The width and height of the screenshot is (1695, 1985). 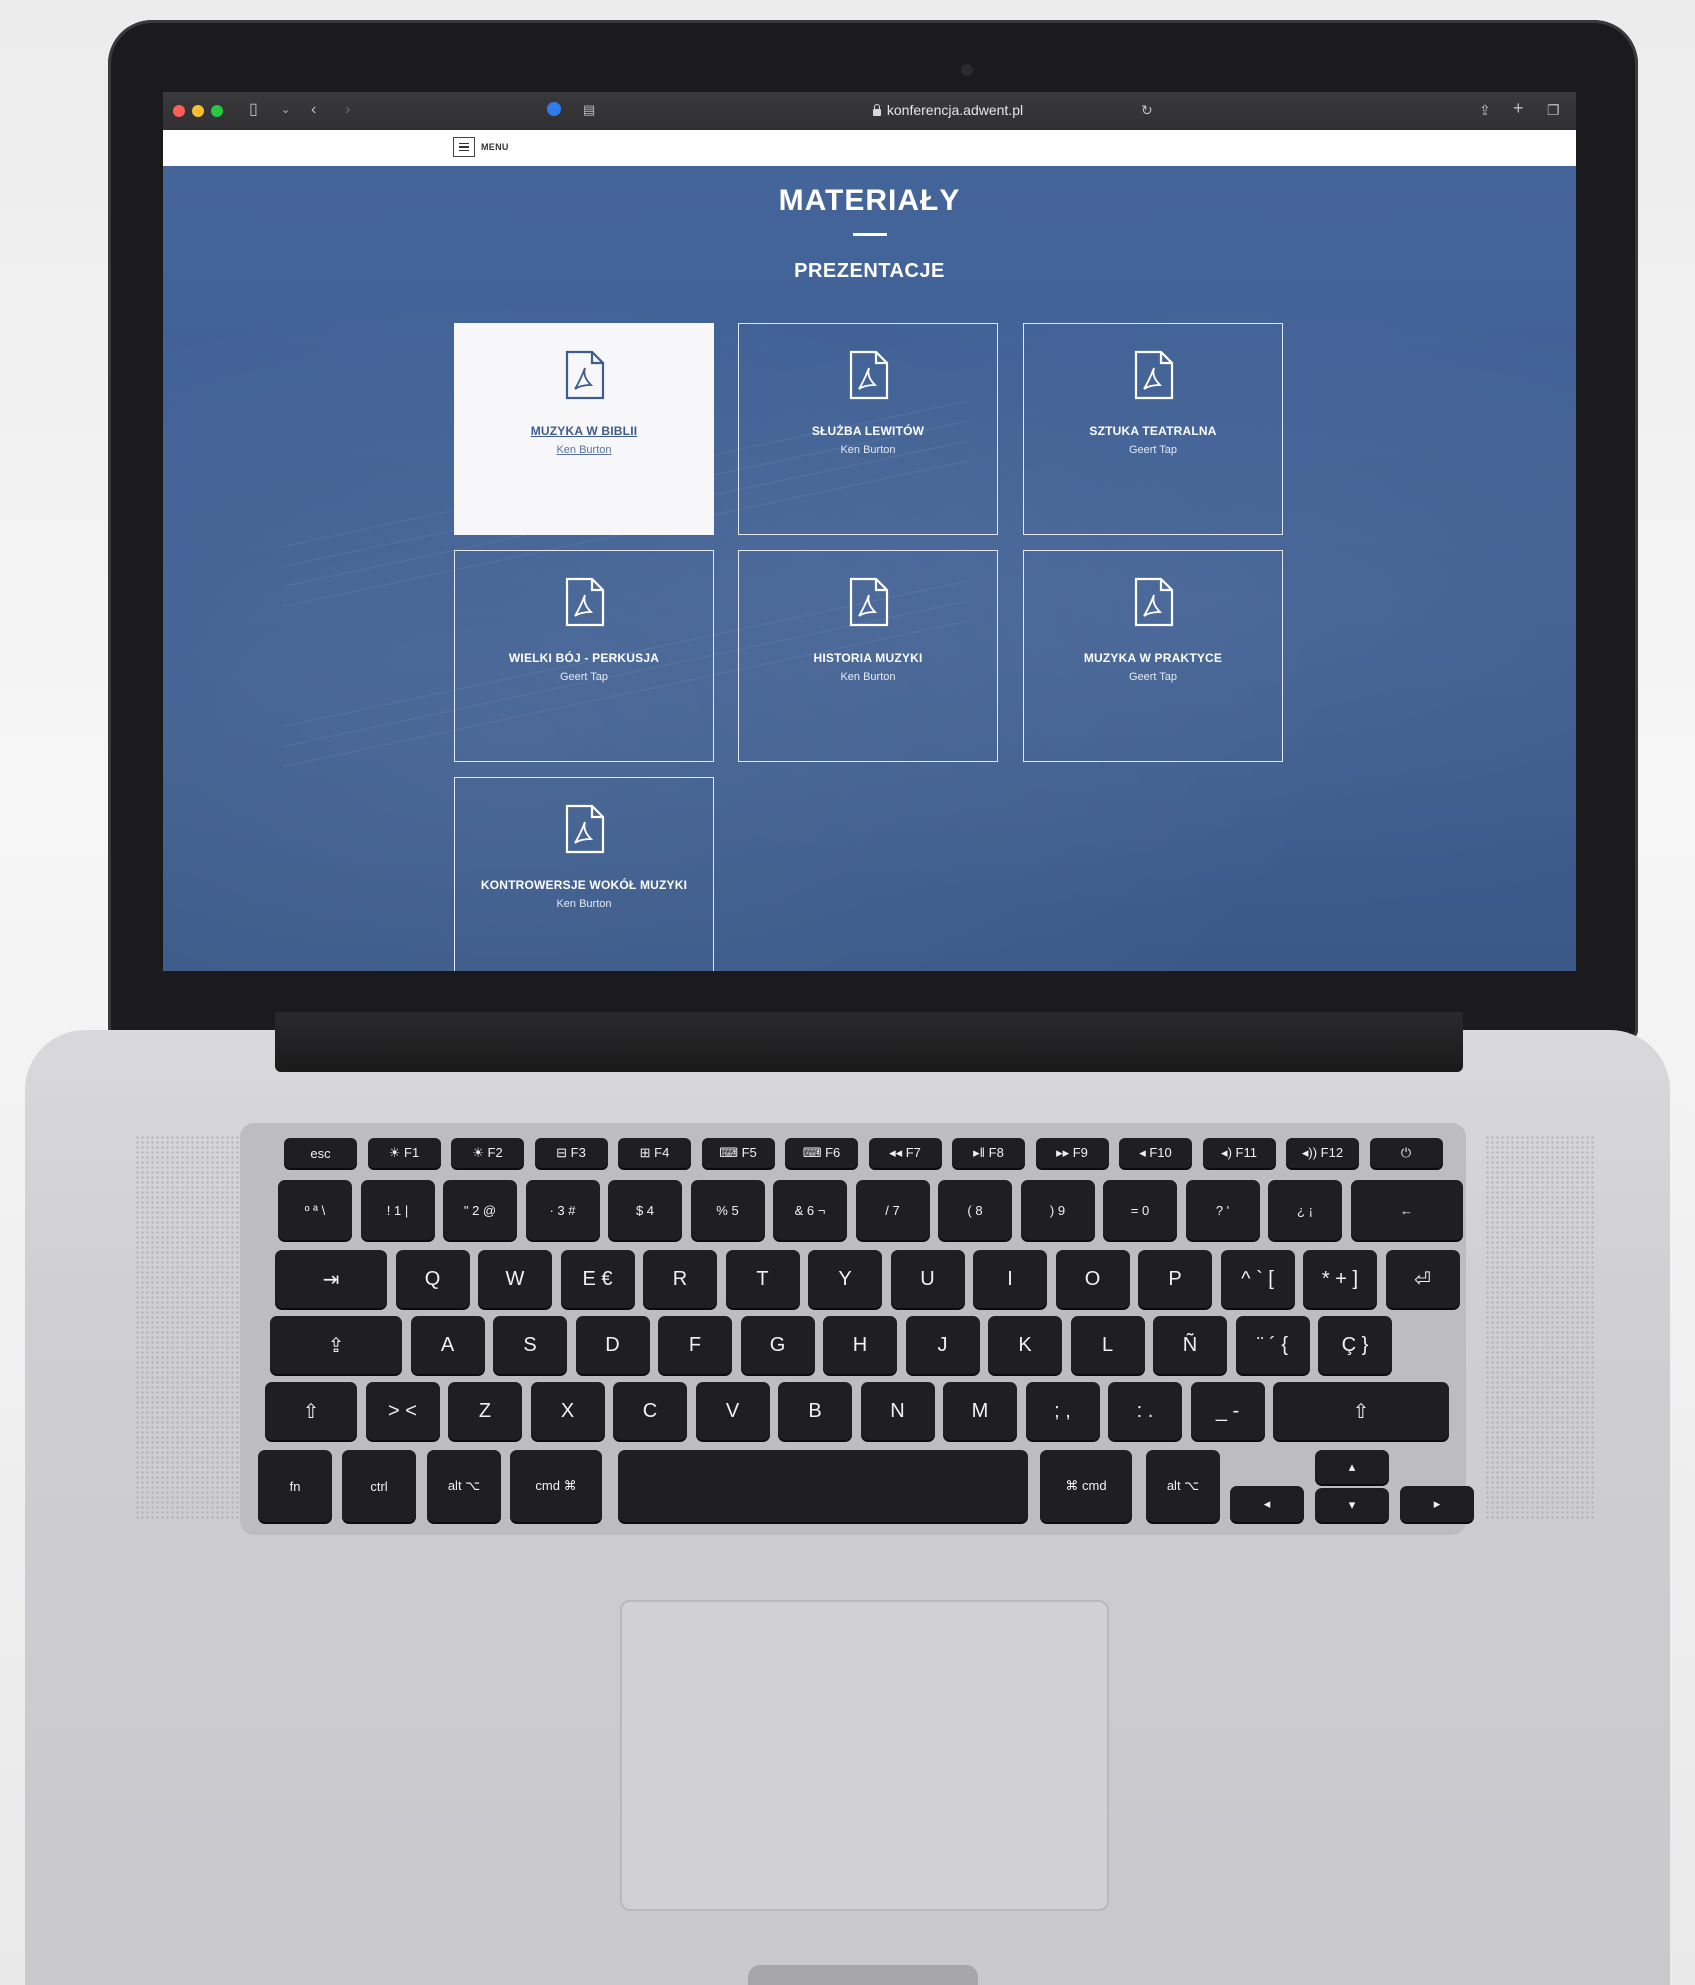 What do you see at coordinates (1518, 108) in the screenshot?
I see `new-tab-icon: +` at bounding box center [1518, 108].